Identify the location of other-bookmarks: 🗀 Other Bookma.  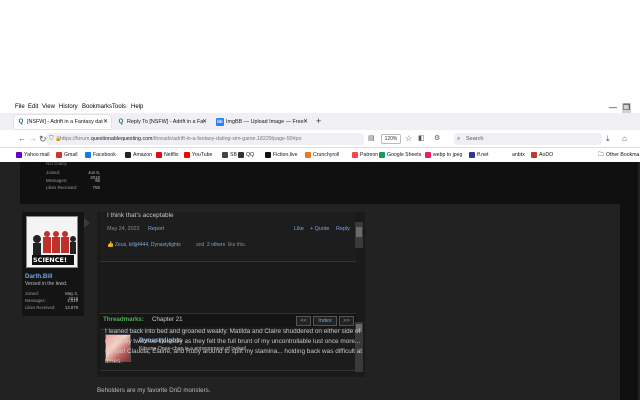
(618, 155).